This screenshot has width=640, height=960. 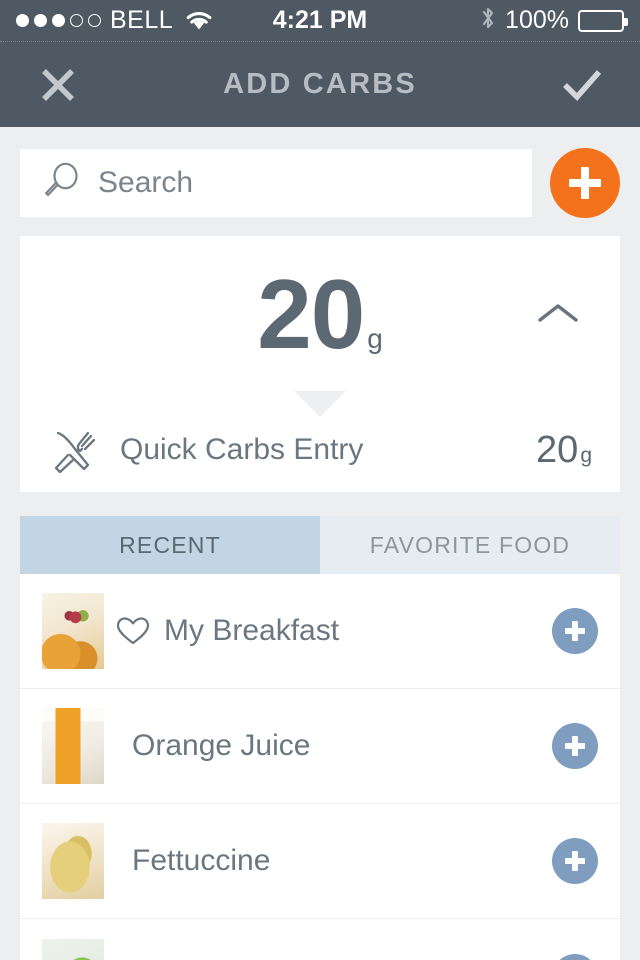 I want to click on carb-amount-display: 20 g, so click(x=320, y=314).